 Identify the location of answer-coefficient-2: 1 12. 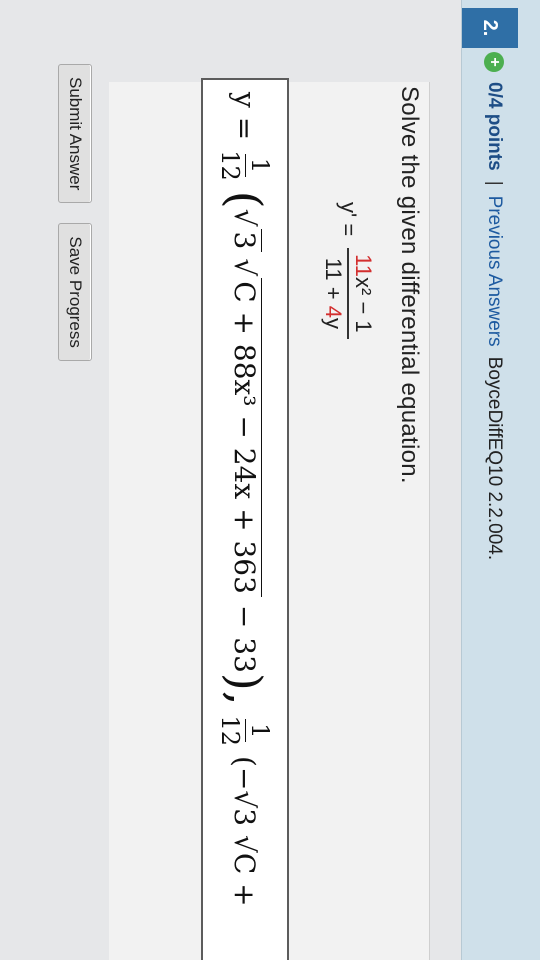
(245, 731).